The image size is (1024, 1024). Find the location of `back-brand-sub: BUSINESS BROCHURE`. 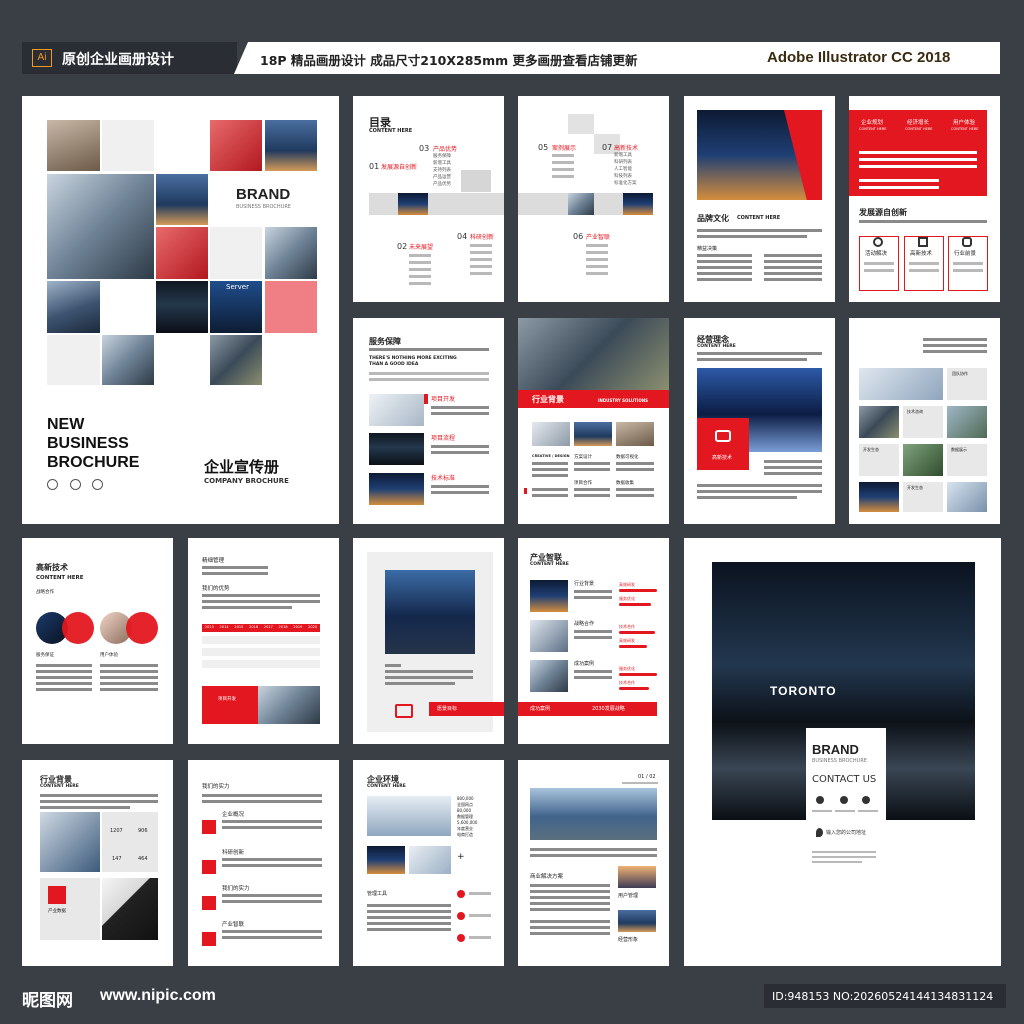

back-brand-sub: BUSINESS BROCHURE is located at coordinates (839, 761).